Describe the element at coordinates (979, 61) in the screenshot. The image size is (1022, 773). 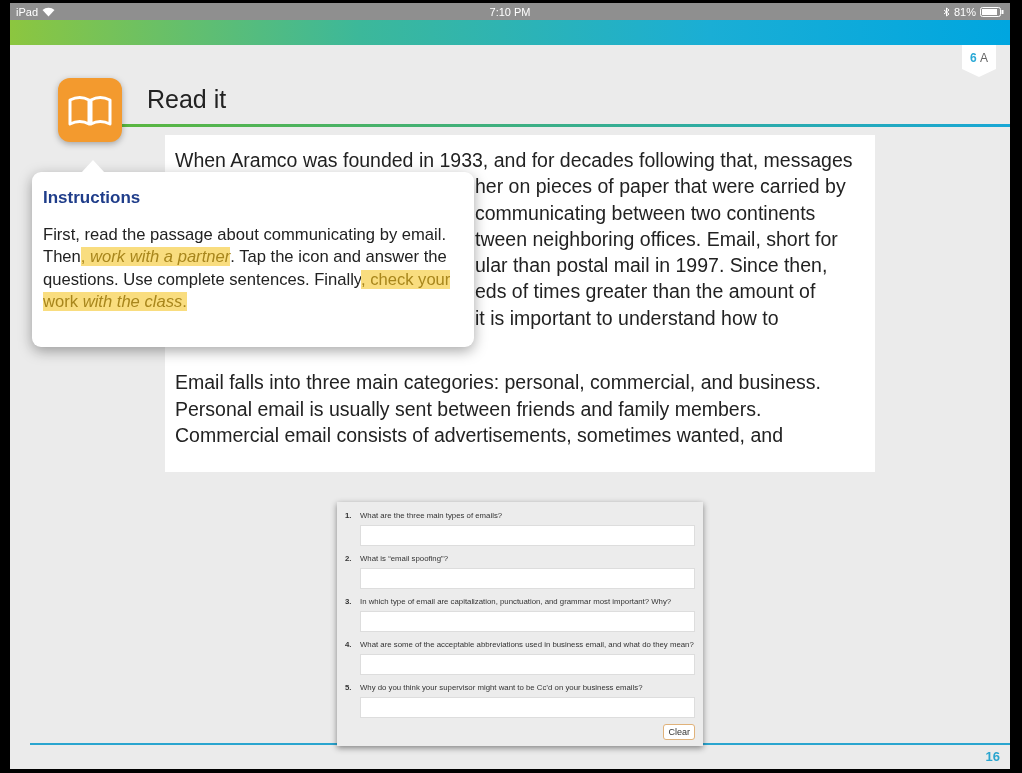
I see `page-tag: 6 A` at that location.